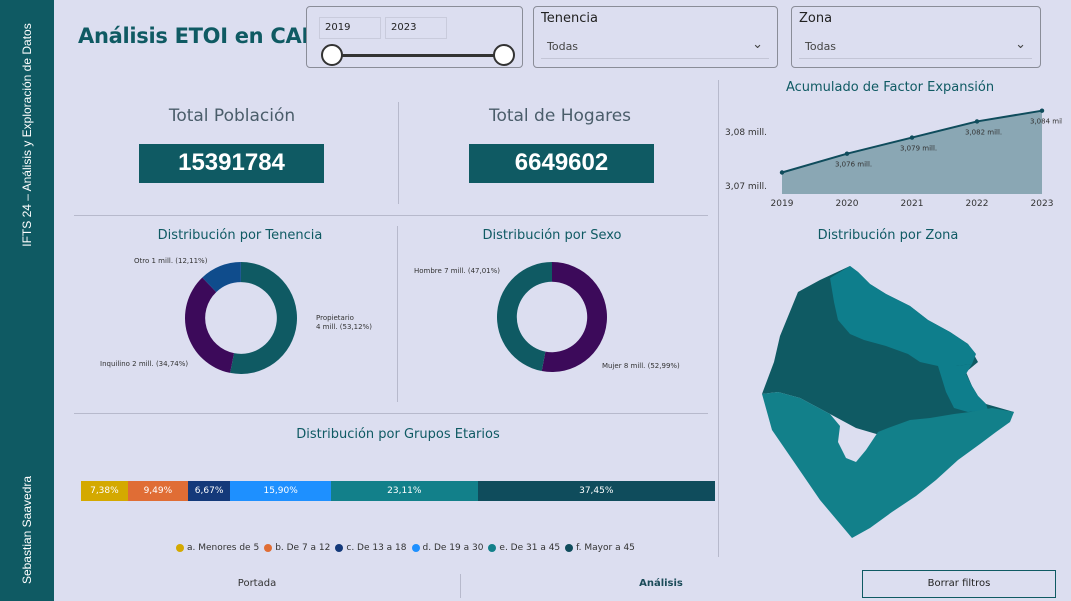 This screenshot has width=1071, height=601. Describe the element at coordinates (404, 491) in the screenshot. I see `bar-segment: 23,11%` at that location.